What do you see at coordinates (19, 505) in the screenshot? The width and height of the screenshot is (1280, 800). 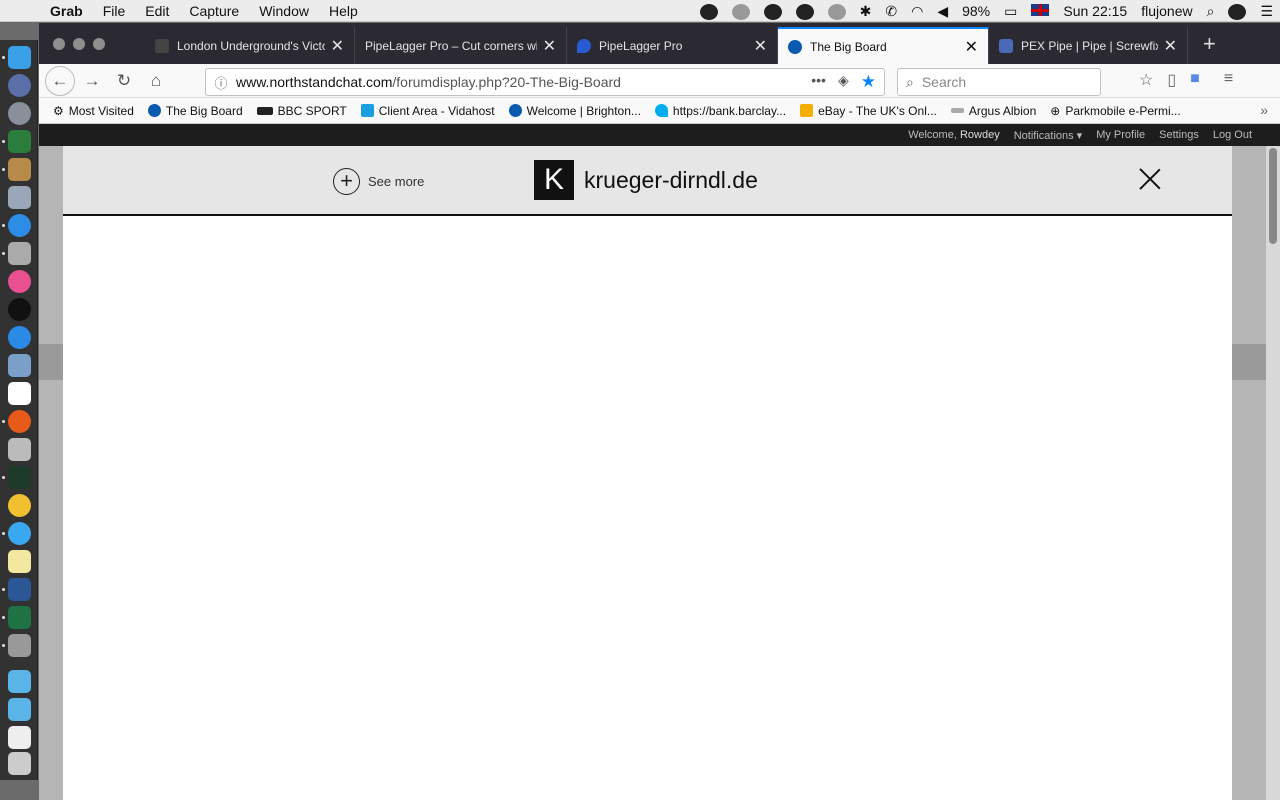 I see `photos-icon` at bounding box center [19, 505].